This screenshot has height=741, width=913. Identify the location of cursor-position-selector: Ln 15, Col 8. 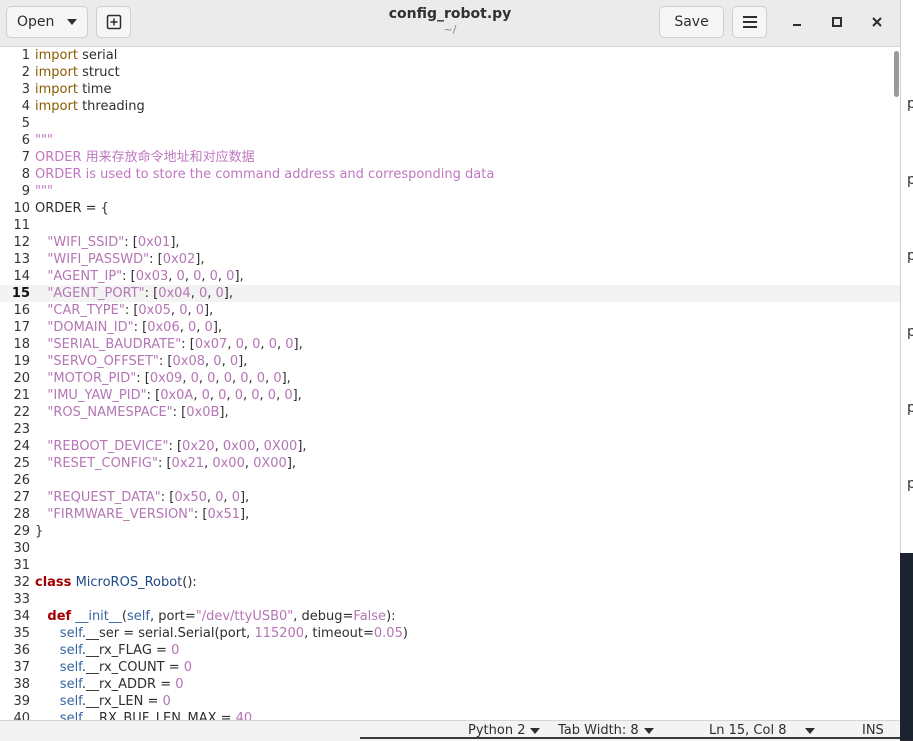
(762, 730).